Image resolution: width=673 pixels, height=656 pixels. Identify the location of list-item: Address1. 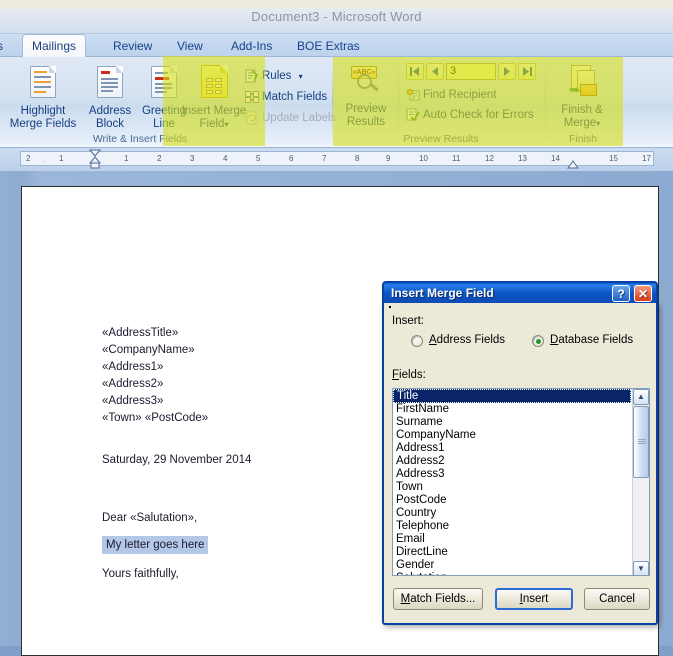
(512, 448).